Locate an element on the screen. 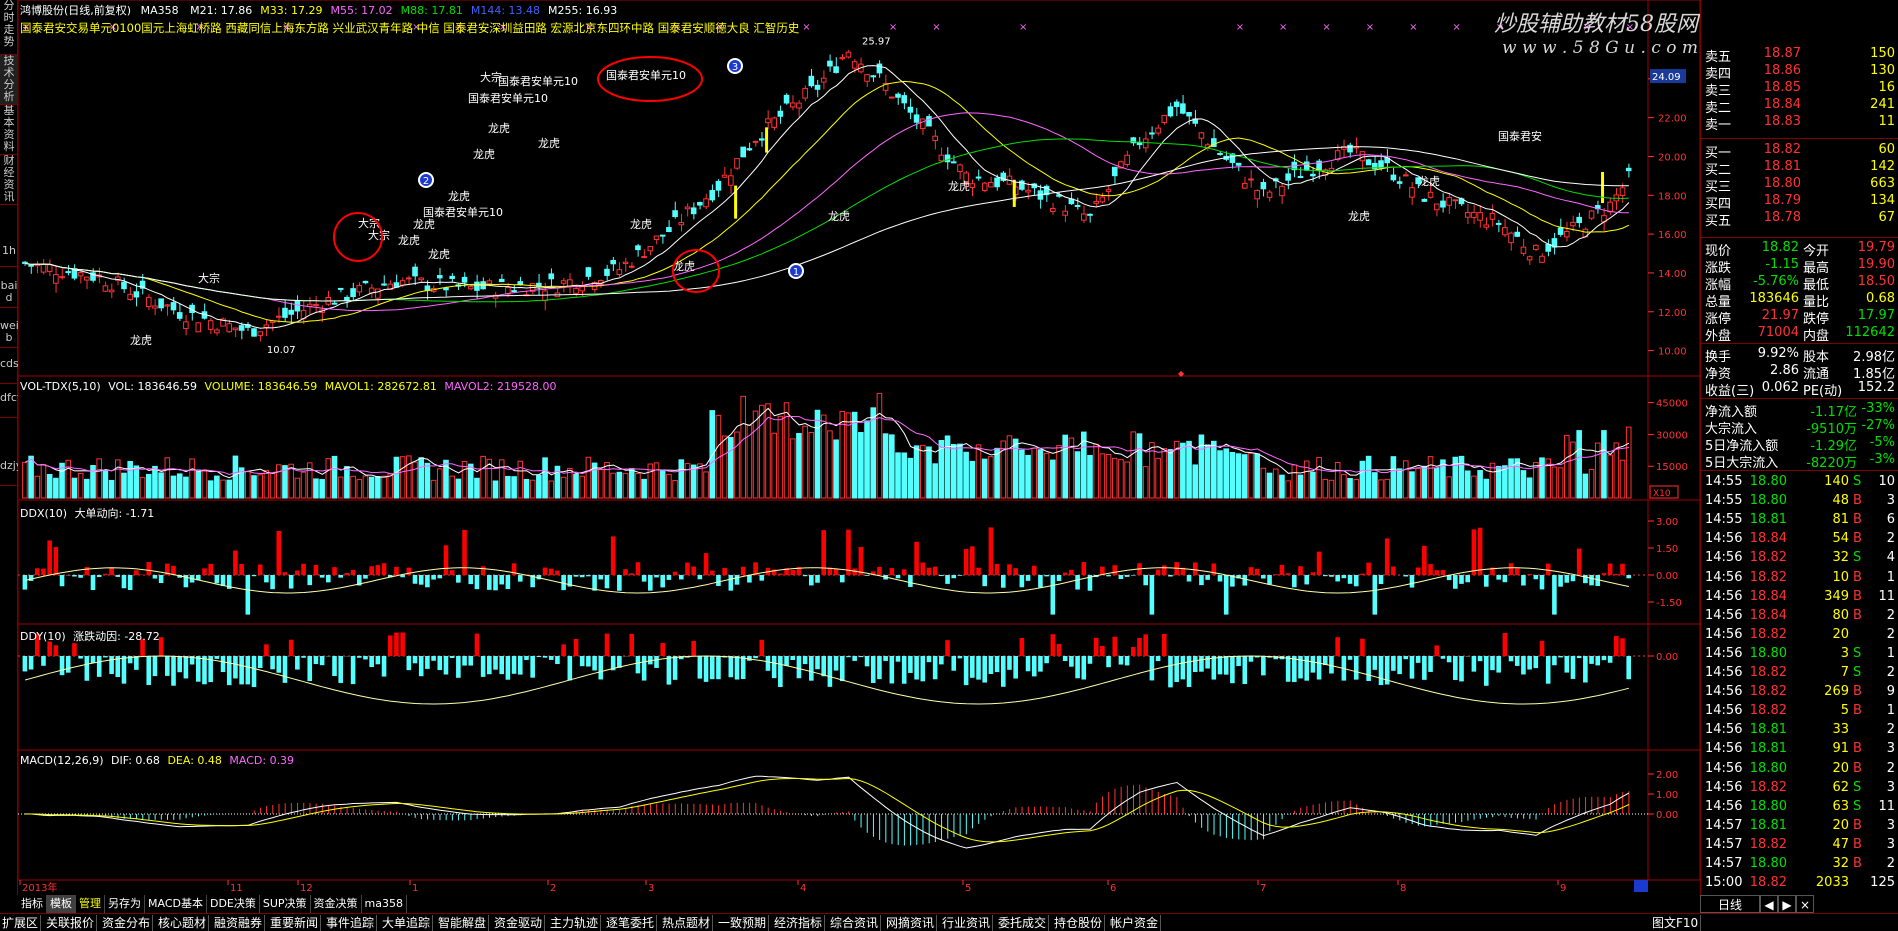  ma-value-m255: M255: 16.93 is located at coordinates (583, 10).